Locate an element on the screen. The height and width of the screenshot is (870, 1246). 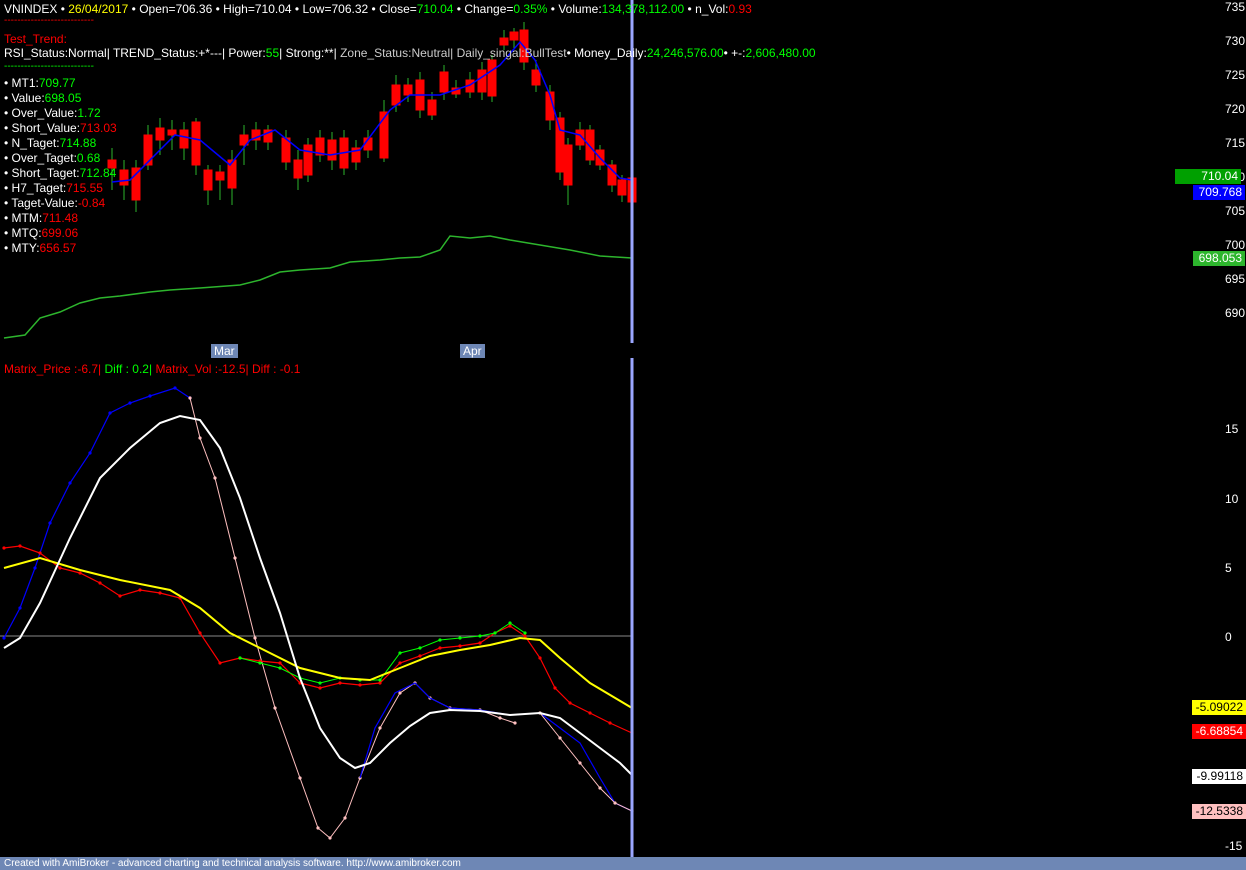
value-price-tag: 698.053 is located at coordinates (1219, 258).